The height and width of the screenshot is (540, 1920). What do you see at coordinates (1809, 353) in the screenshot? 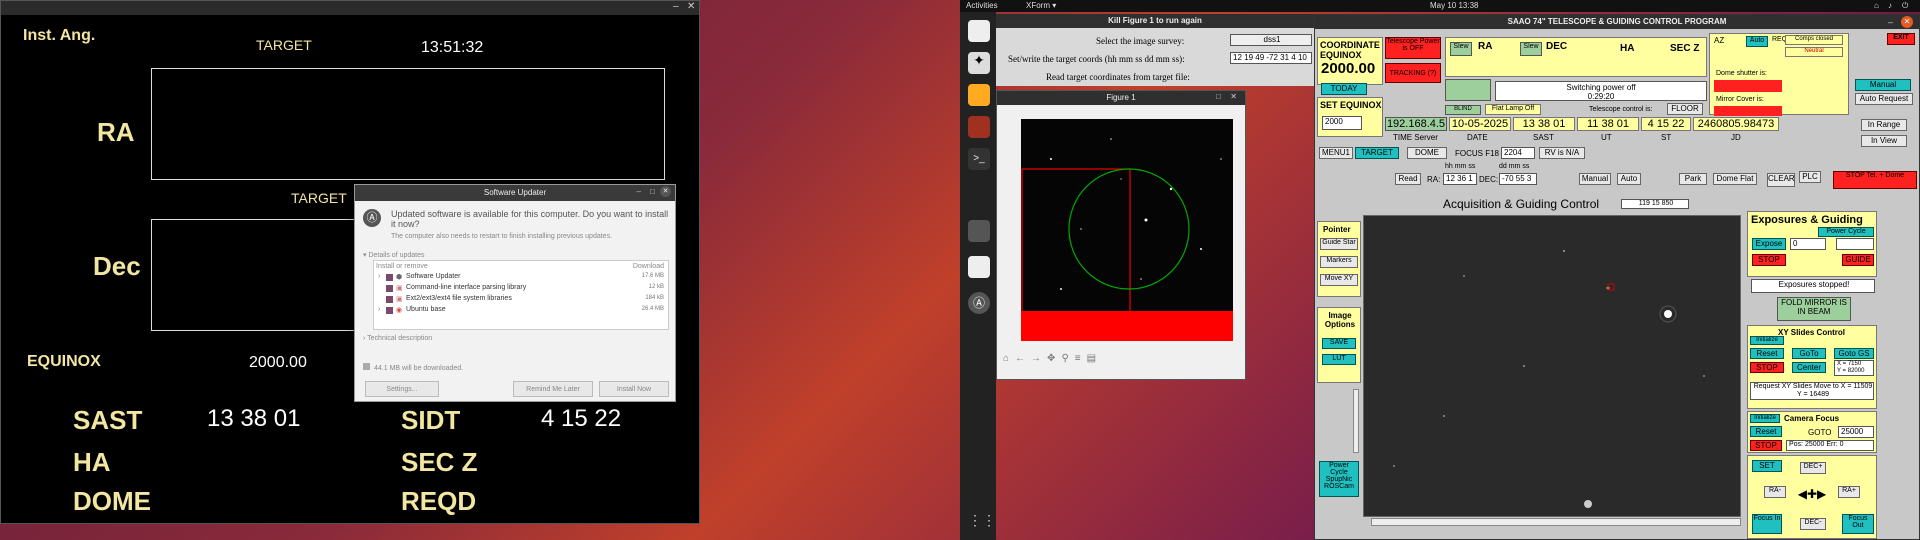
I see `xy-goto-button: GoTo` at bounding box center [1809, 353].